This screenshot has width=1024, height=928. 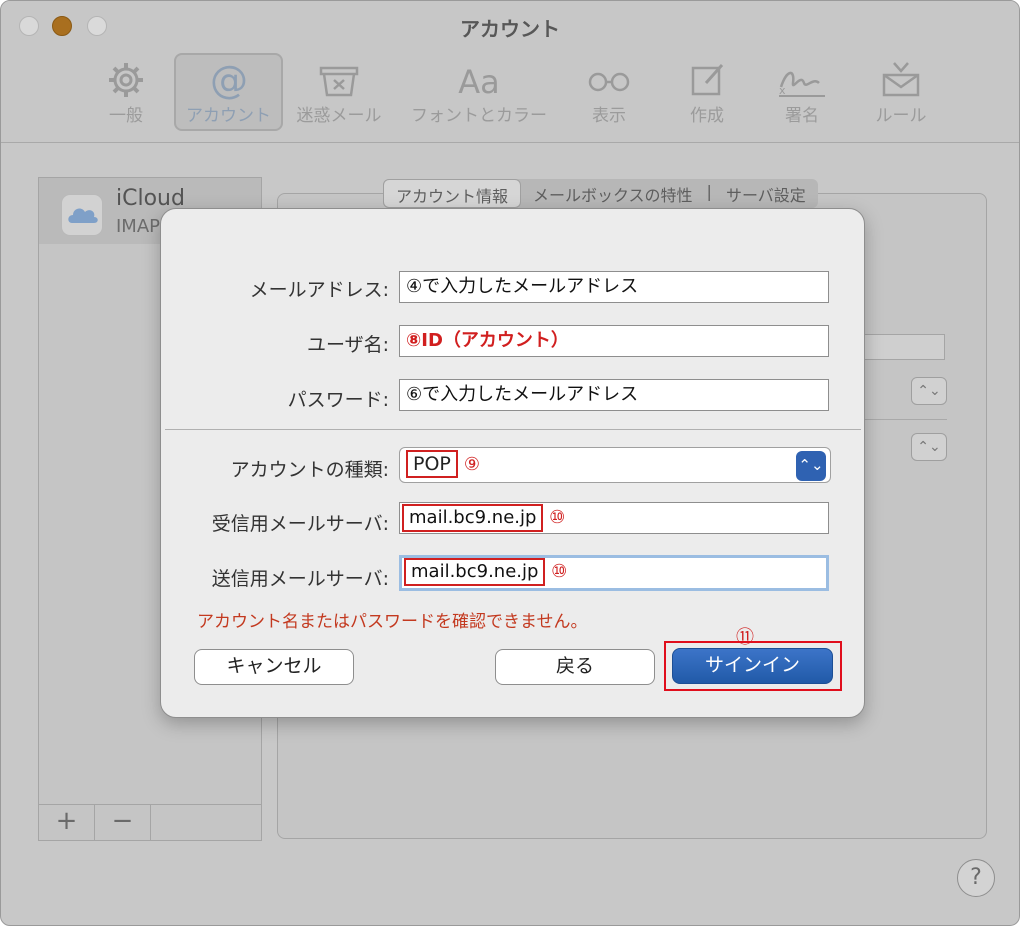 What do you see at coordinates (479, 116) in the screenshot?
I see `toolbar-label-fonts-colors: フォントとカラー` at bounding box center [479, 116].